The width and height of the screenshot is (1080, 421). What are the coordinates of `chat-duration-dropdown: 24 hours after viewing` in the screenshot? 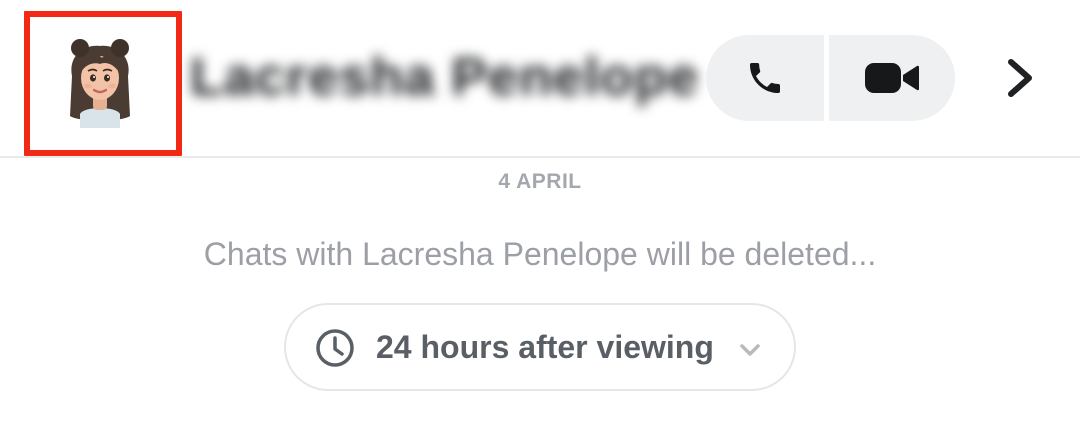 It's located at (540, 347).